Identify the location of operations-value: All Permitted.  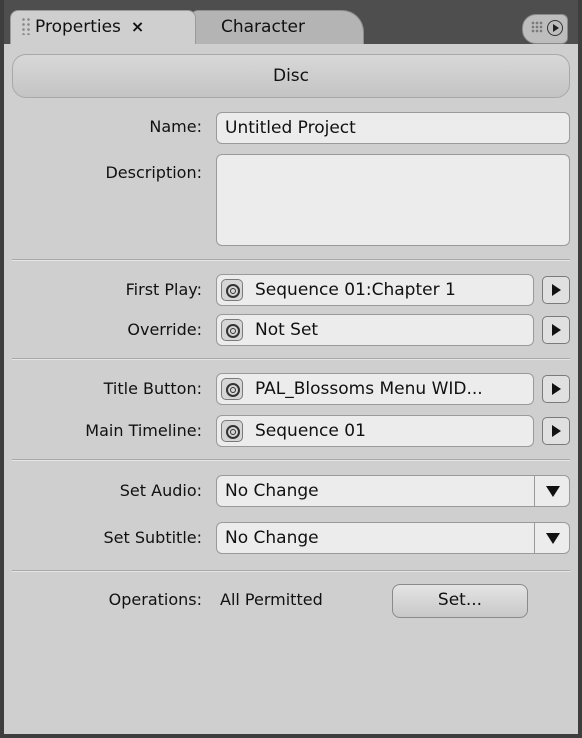
(271, 599).